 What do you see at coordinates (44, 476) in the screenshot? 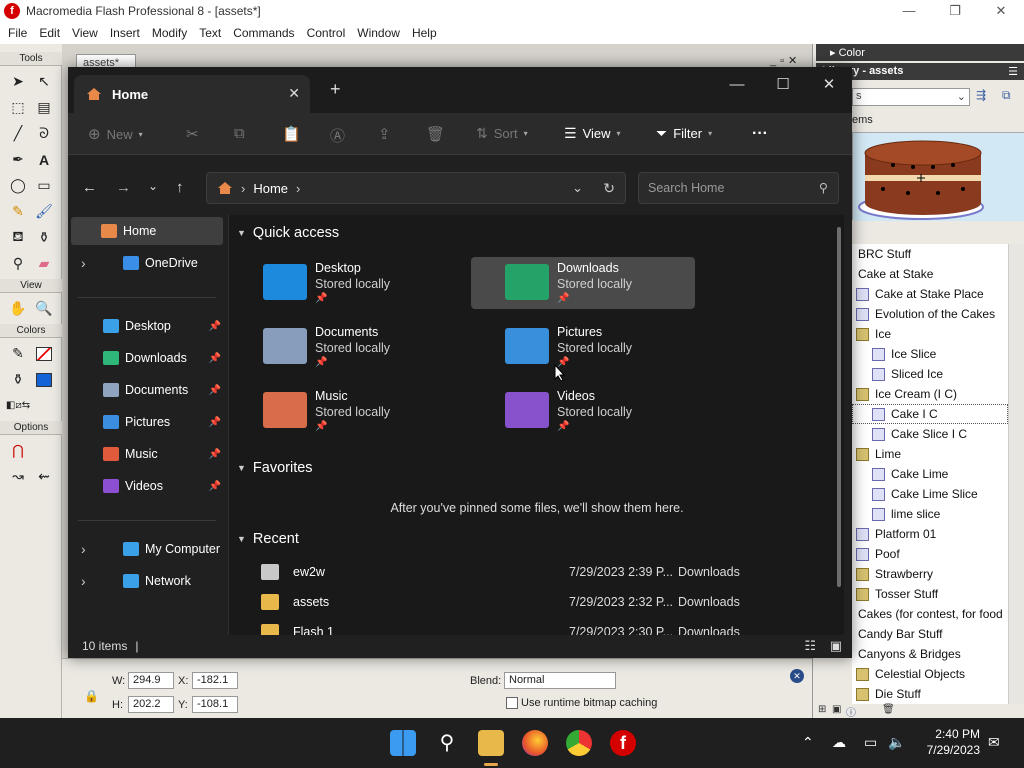
I see `straighten-icon: ⇜` at bounding box center [44, 476].